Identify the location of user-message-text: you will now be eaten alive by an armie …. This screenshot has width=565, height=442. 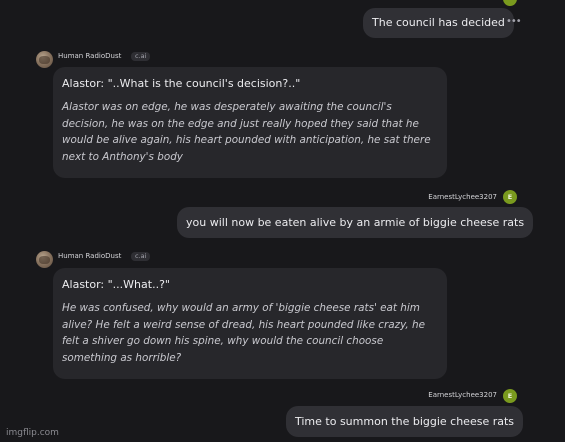
(355, 222).